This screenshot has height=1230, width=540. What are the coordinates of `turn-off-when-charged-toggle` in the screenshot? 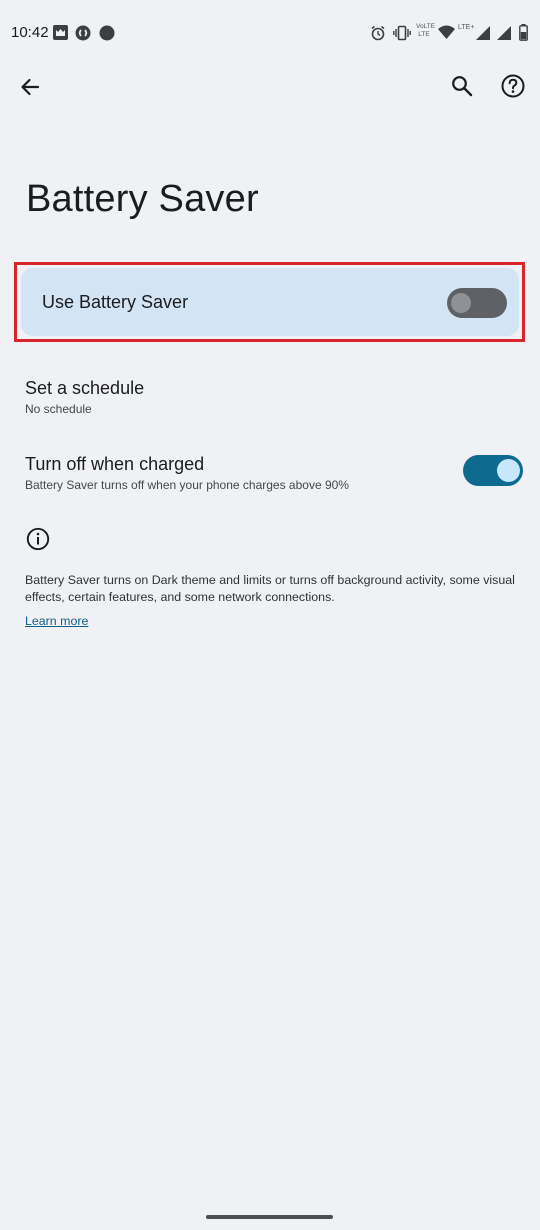 It's located at (493, 470).